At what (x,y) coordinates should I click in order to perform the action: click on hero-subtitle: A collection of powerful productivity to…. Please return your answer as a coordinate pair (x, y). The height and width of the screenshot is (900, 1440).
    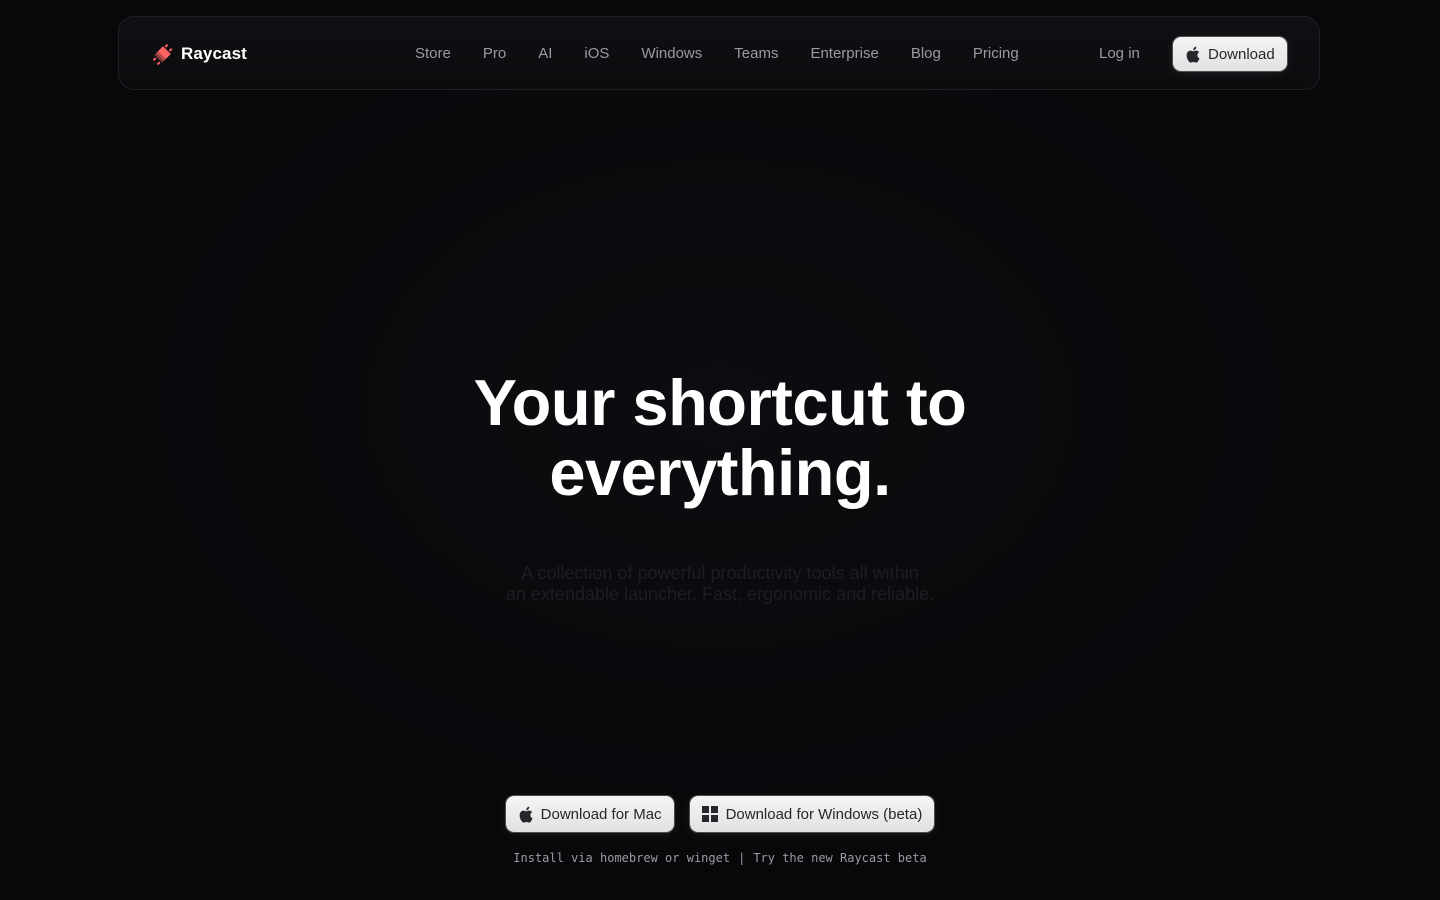
    Looking at the image, I should click on (720, 584).